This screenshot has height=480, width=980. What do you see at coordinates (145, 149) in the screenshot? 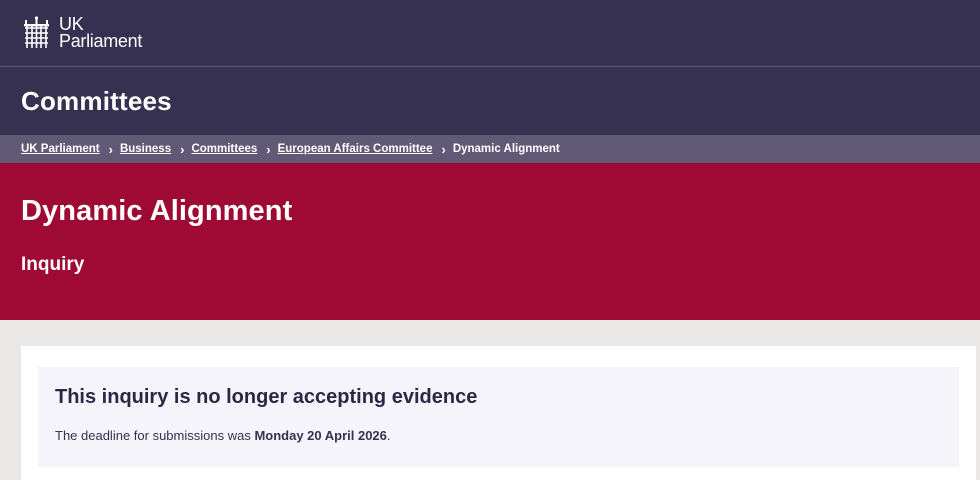
I see `breadcrumb-link-business: Business` at bounding box center [145, 149].